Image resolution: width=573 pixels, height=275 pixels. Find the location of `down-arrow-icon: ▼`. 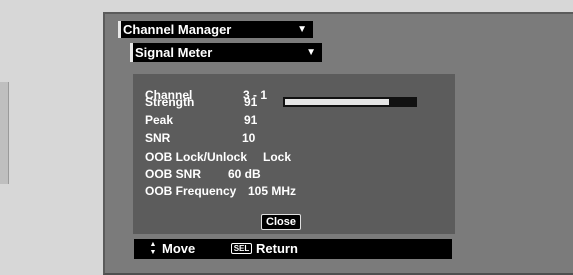

down-arrow-icon: ▼ is located at coordinates (153, 252).